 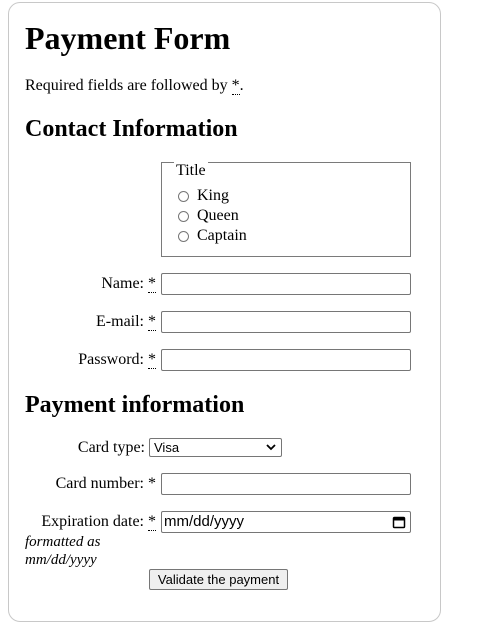 What do you see at coordinates (152, 284) in the screenshot?
I see `name-required-marker: *` at bounding box center [152, 284].